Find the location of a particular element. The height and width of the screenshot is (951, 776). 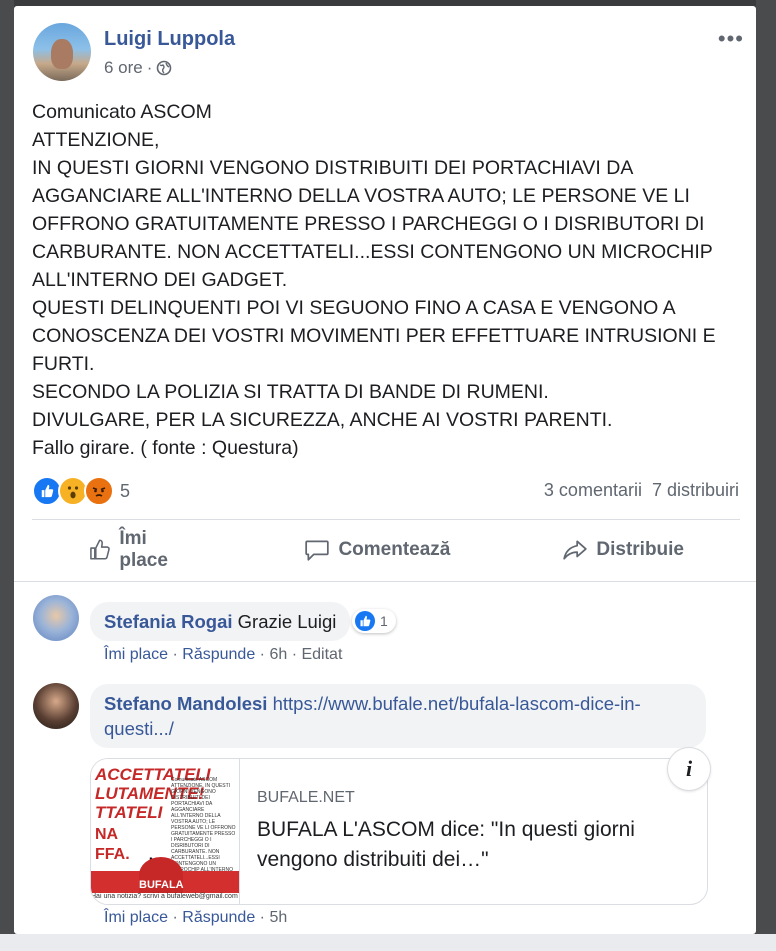

thumb-subline: NA FFA. is located at coordinates (112, 845).